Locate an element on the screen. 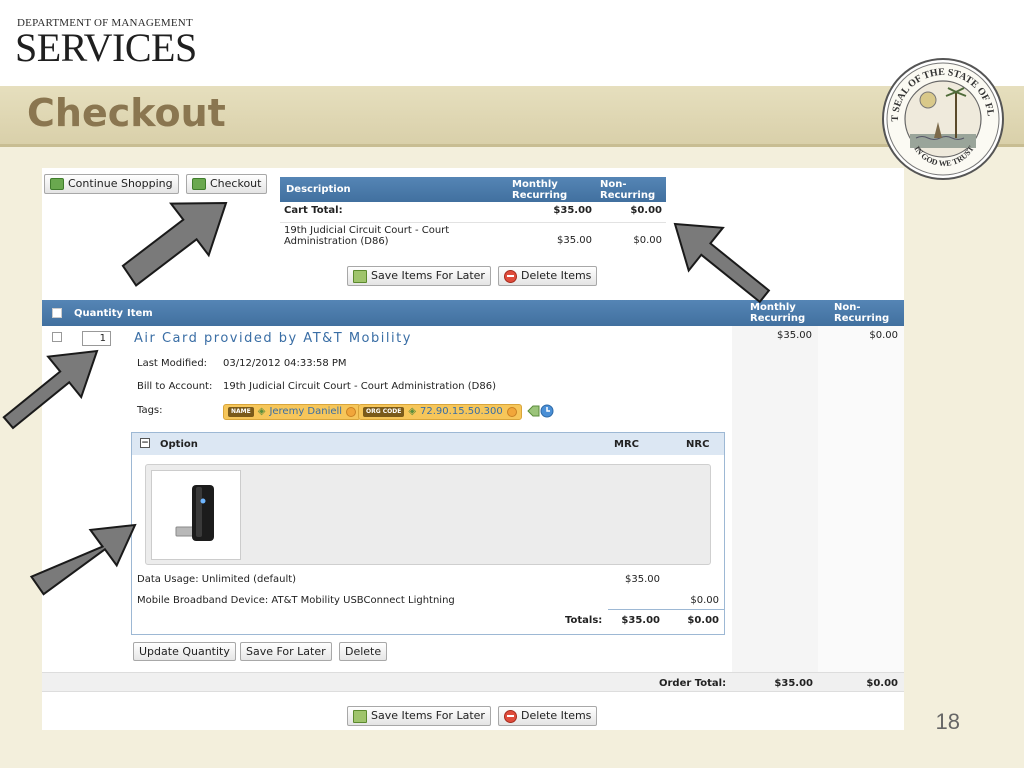 The image size is (1024, 768). continue-shopping-button: Continue Shopping is located at coordinates (111, 184).